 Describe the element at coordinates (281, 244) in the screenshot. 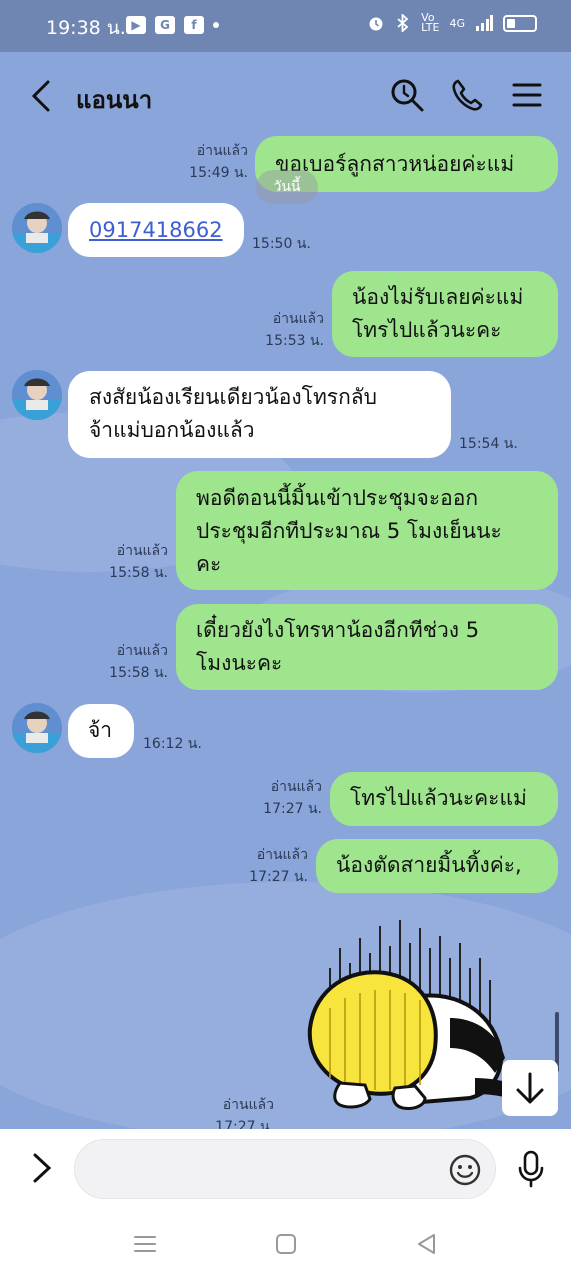

I see `message-time: 15:50 น.` at that location.